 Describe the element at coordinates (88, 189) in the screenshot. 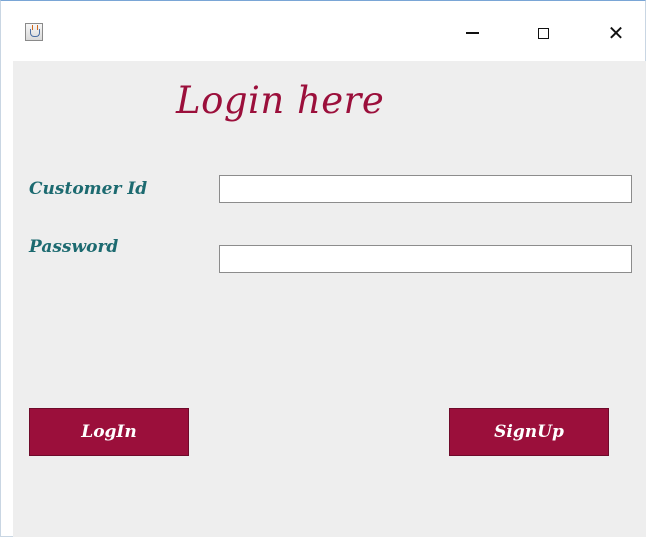

I see `customer-id-label: Customer Id` at that location.